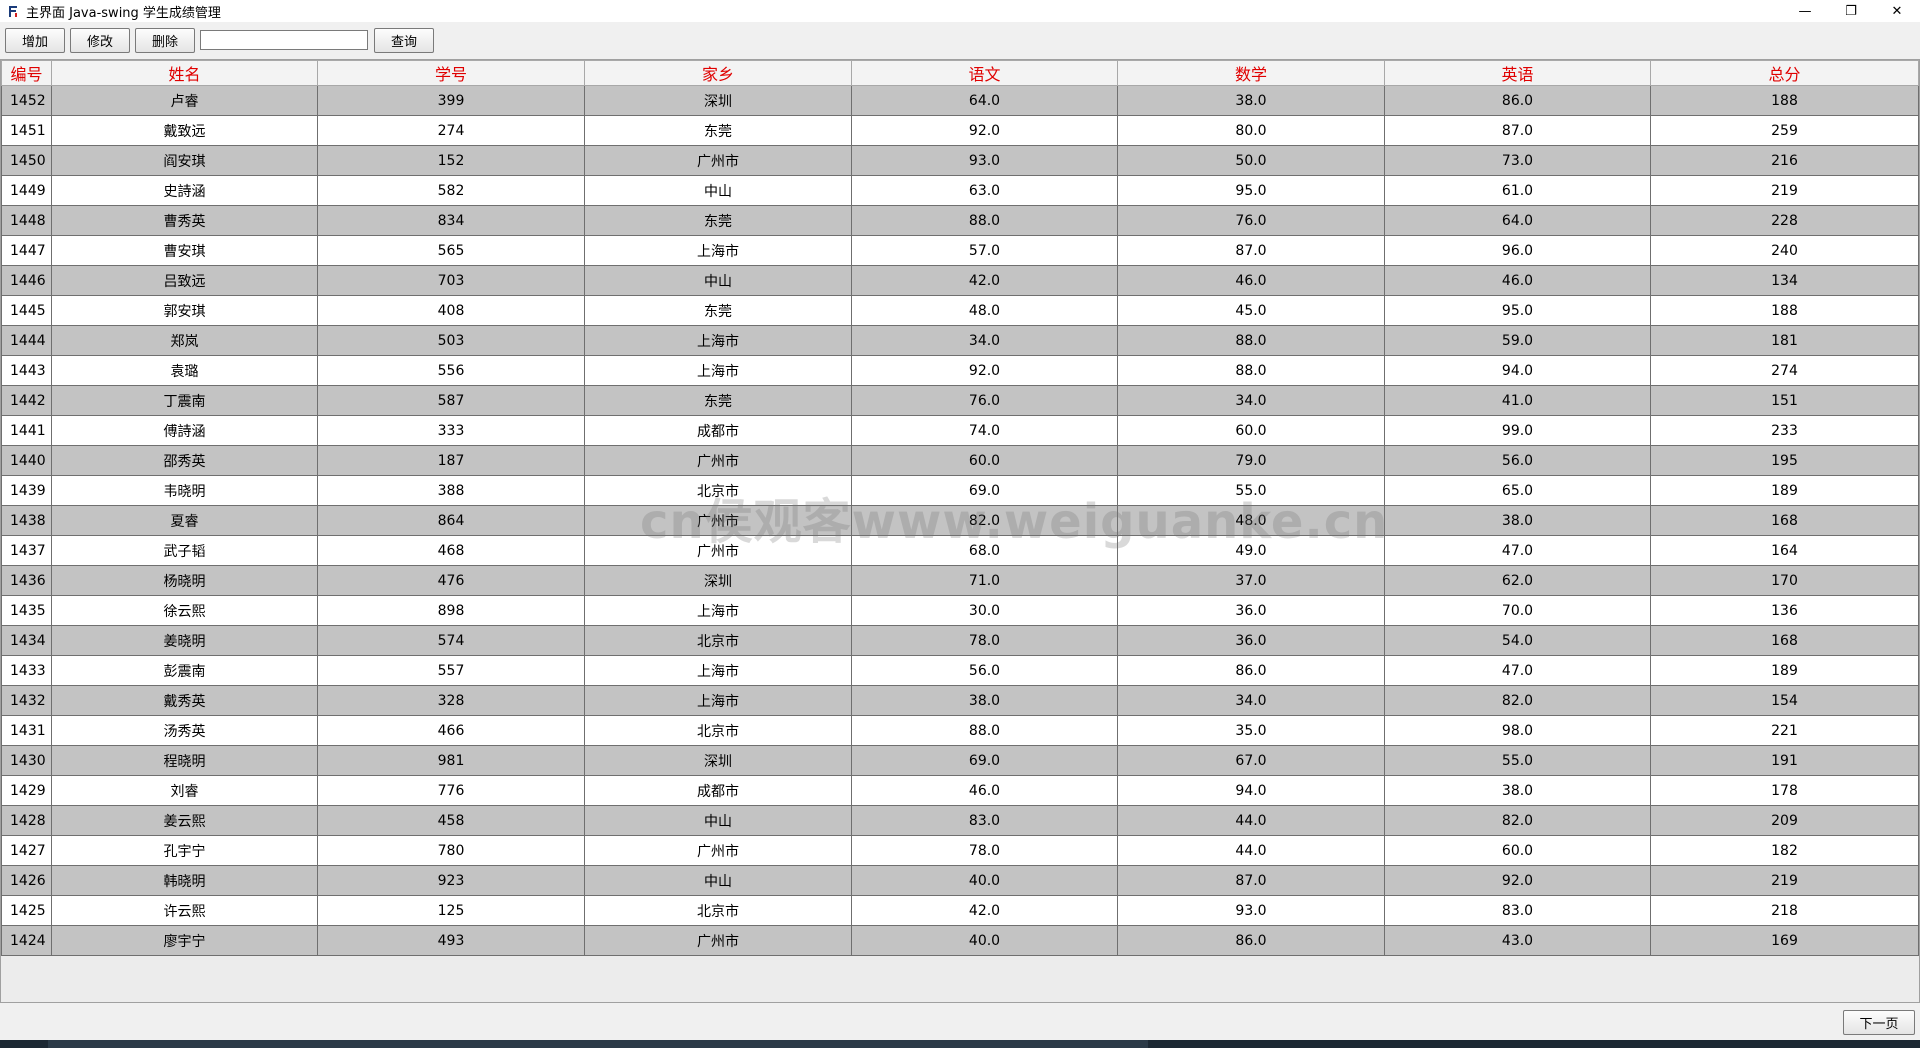  What do you see at coordinates (984, 250) in the screenshot?
I see `cell-chinese: 57.0` at bounding box center [984, 250].